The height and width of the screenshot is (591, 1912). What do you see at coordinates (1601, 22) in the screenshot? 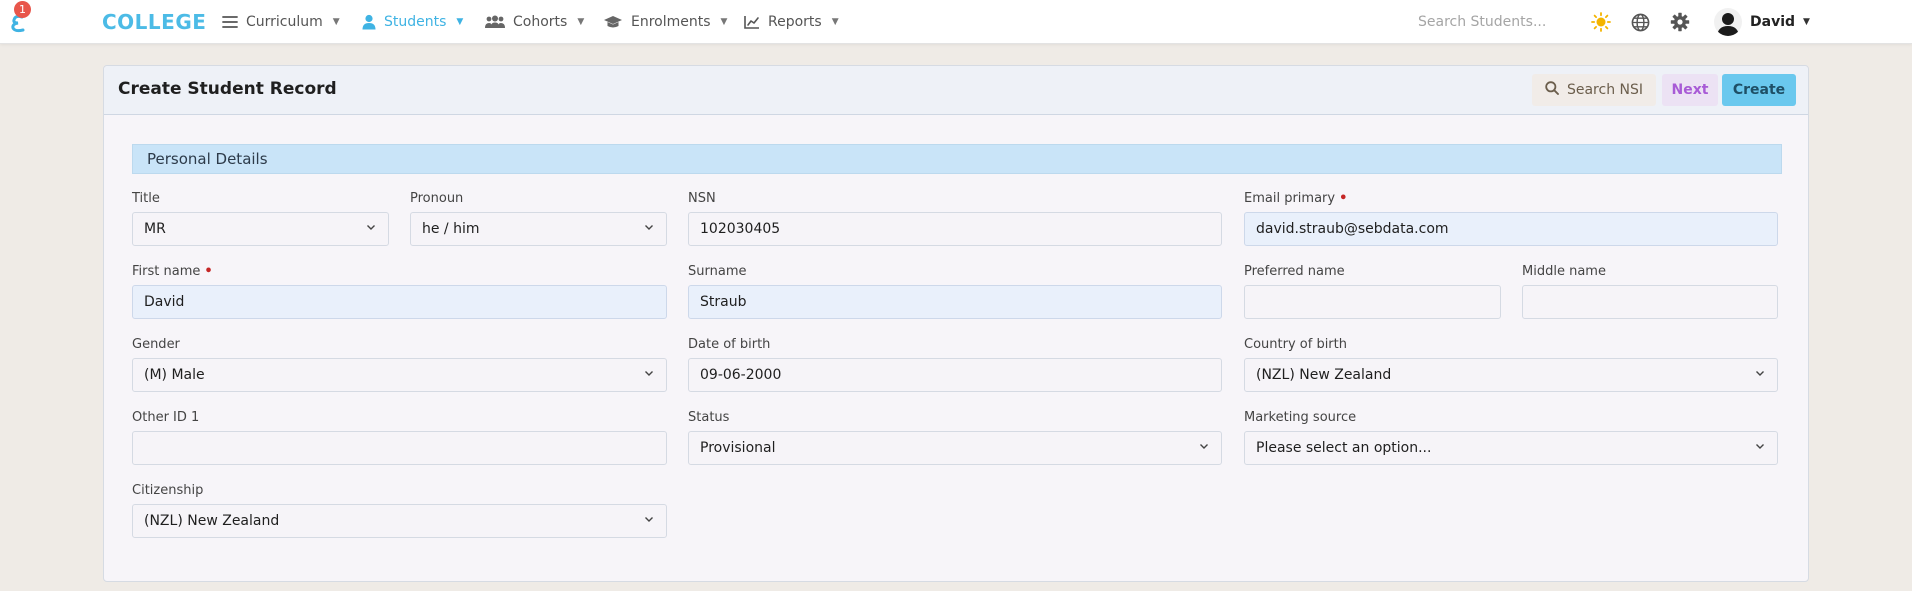
I see `sun-icon` at bounding box center [1601, 22].